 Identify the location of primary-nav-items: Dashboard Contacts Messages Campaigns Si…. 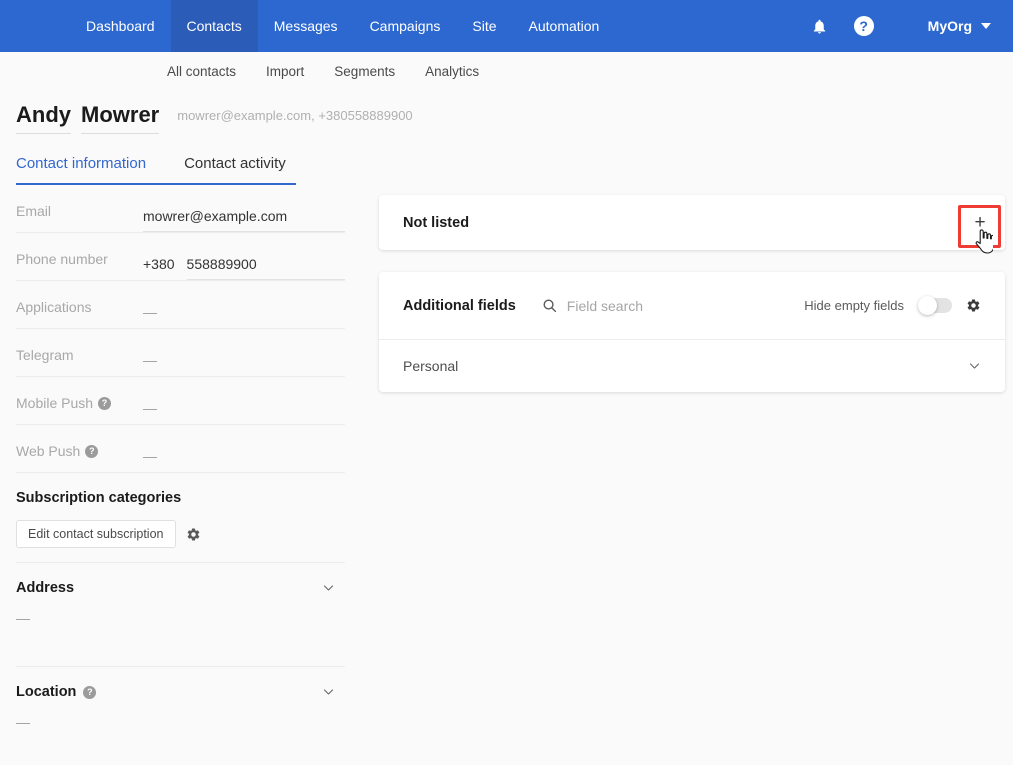
(342, 26).